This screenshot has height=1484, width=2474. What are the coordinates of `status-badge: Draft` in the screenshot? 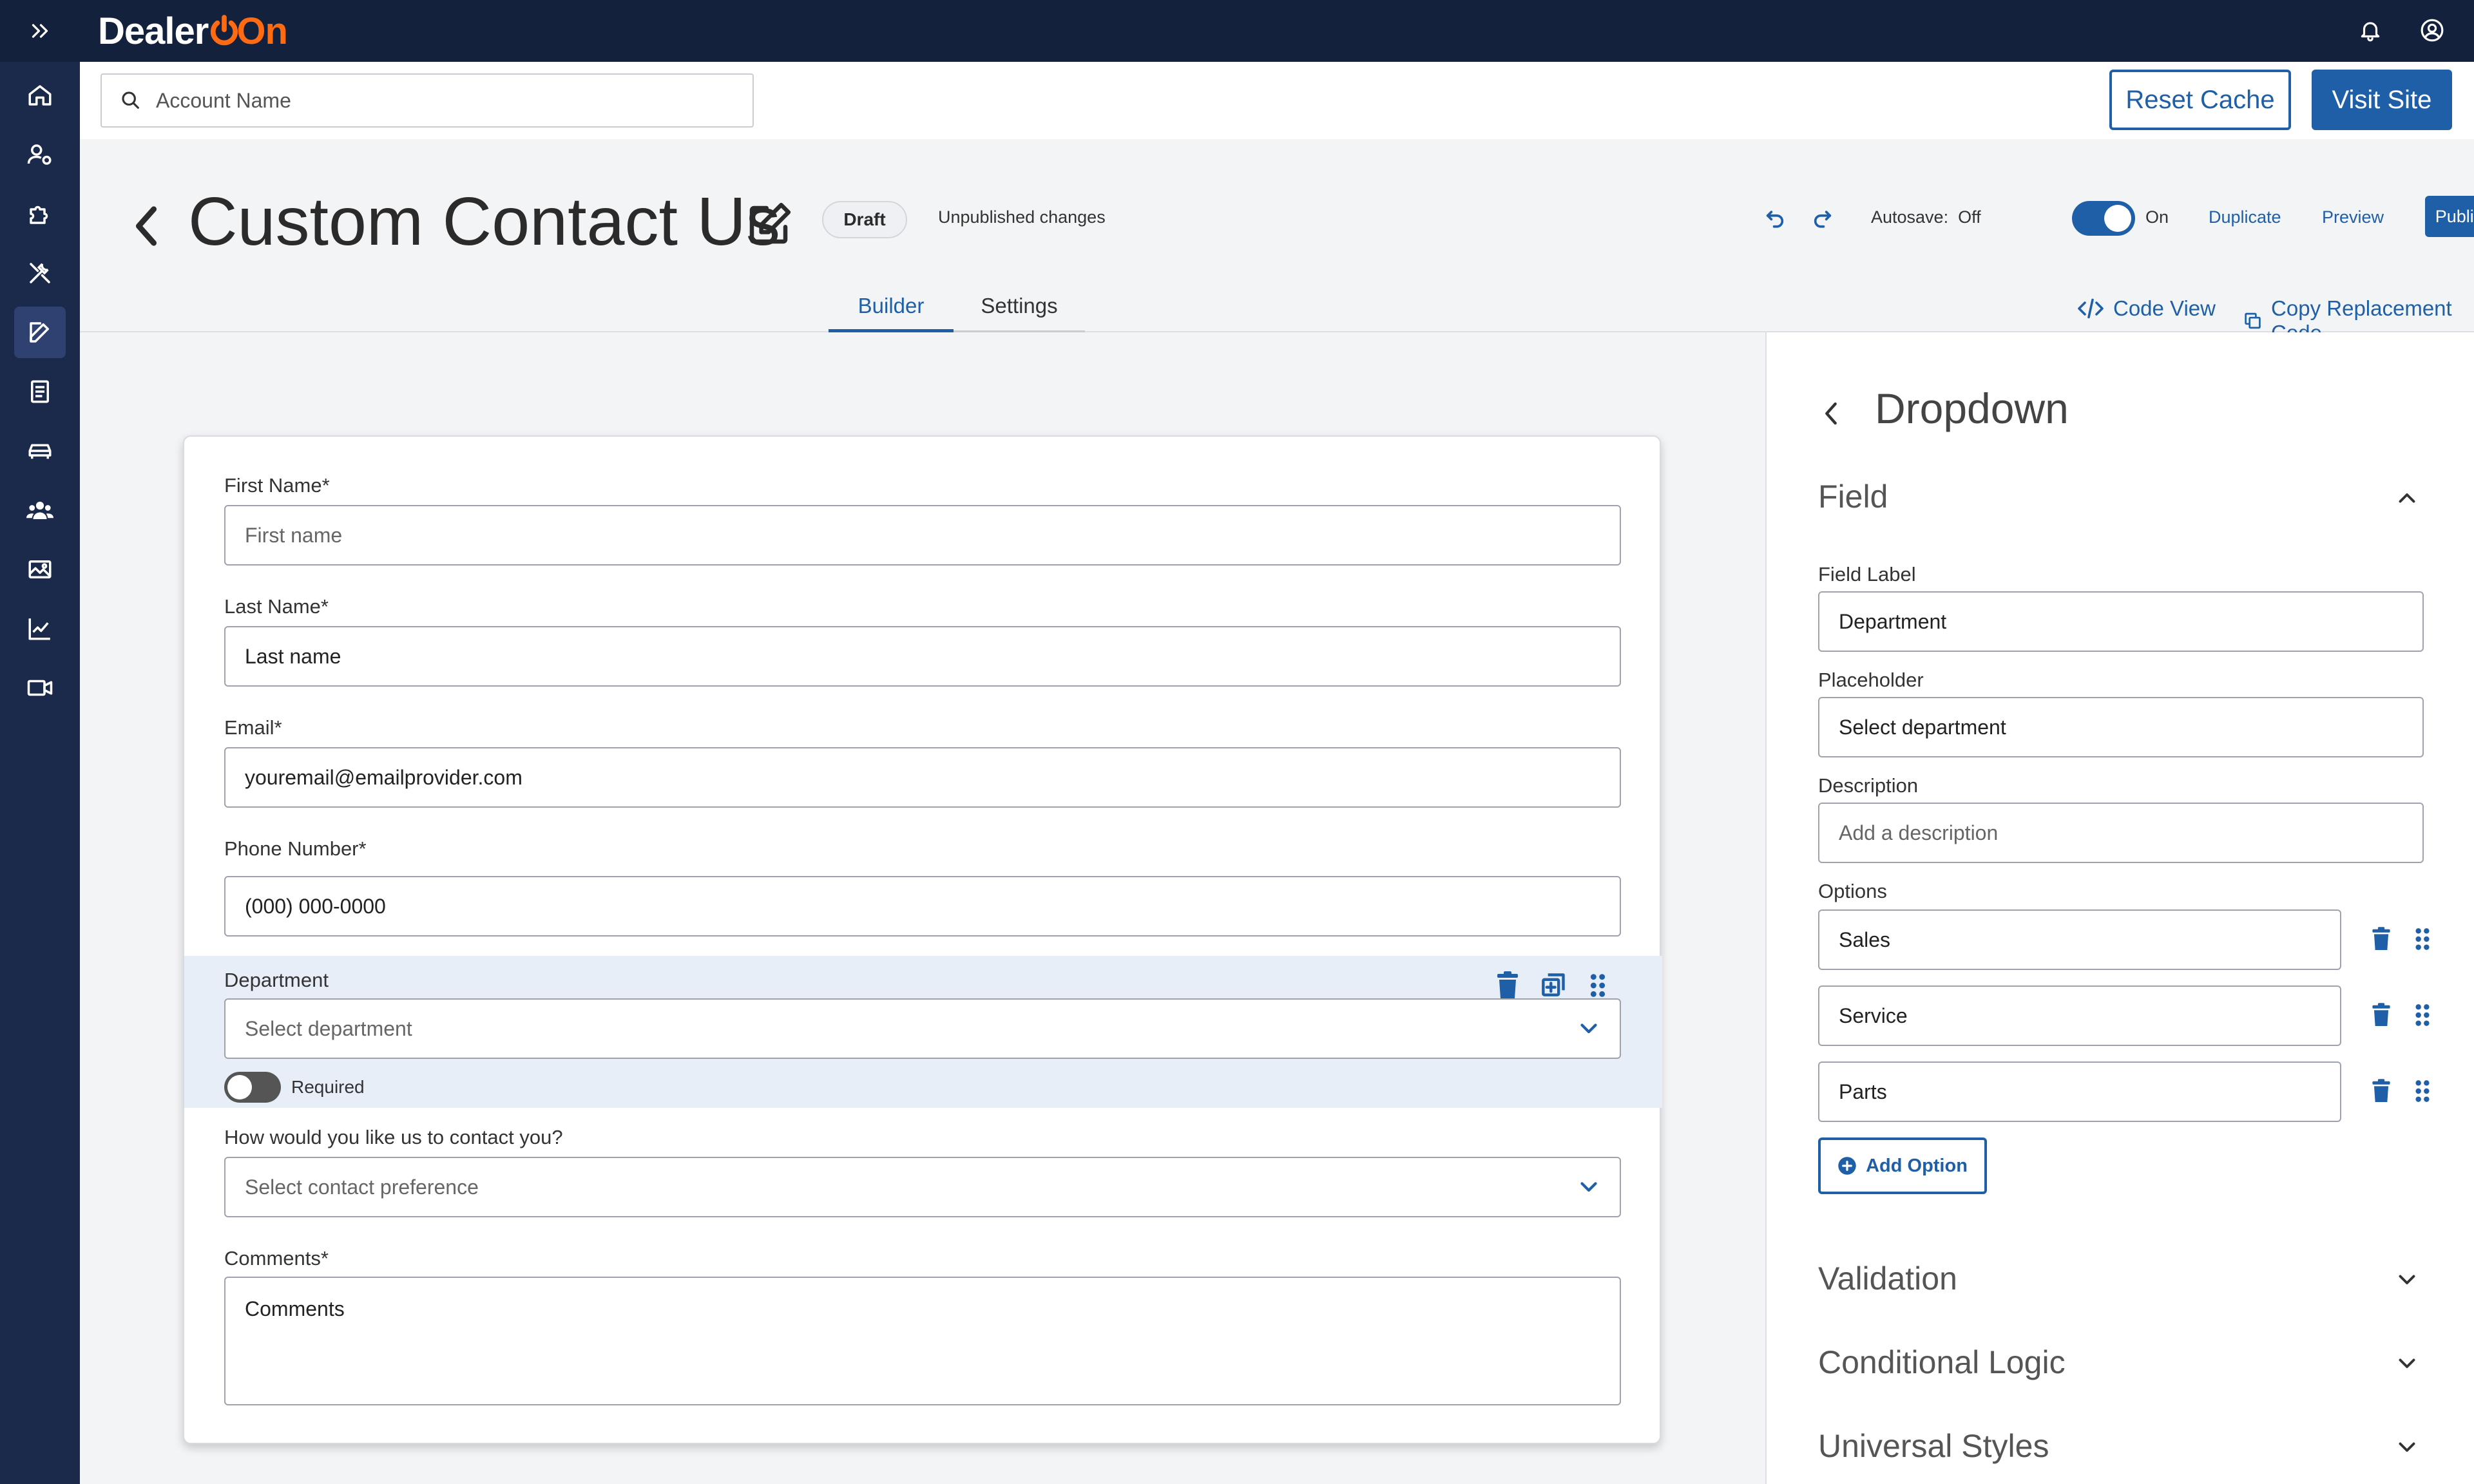 It's located at (864, 219).